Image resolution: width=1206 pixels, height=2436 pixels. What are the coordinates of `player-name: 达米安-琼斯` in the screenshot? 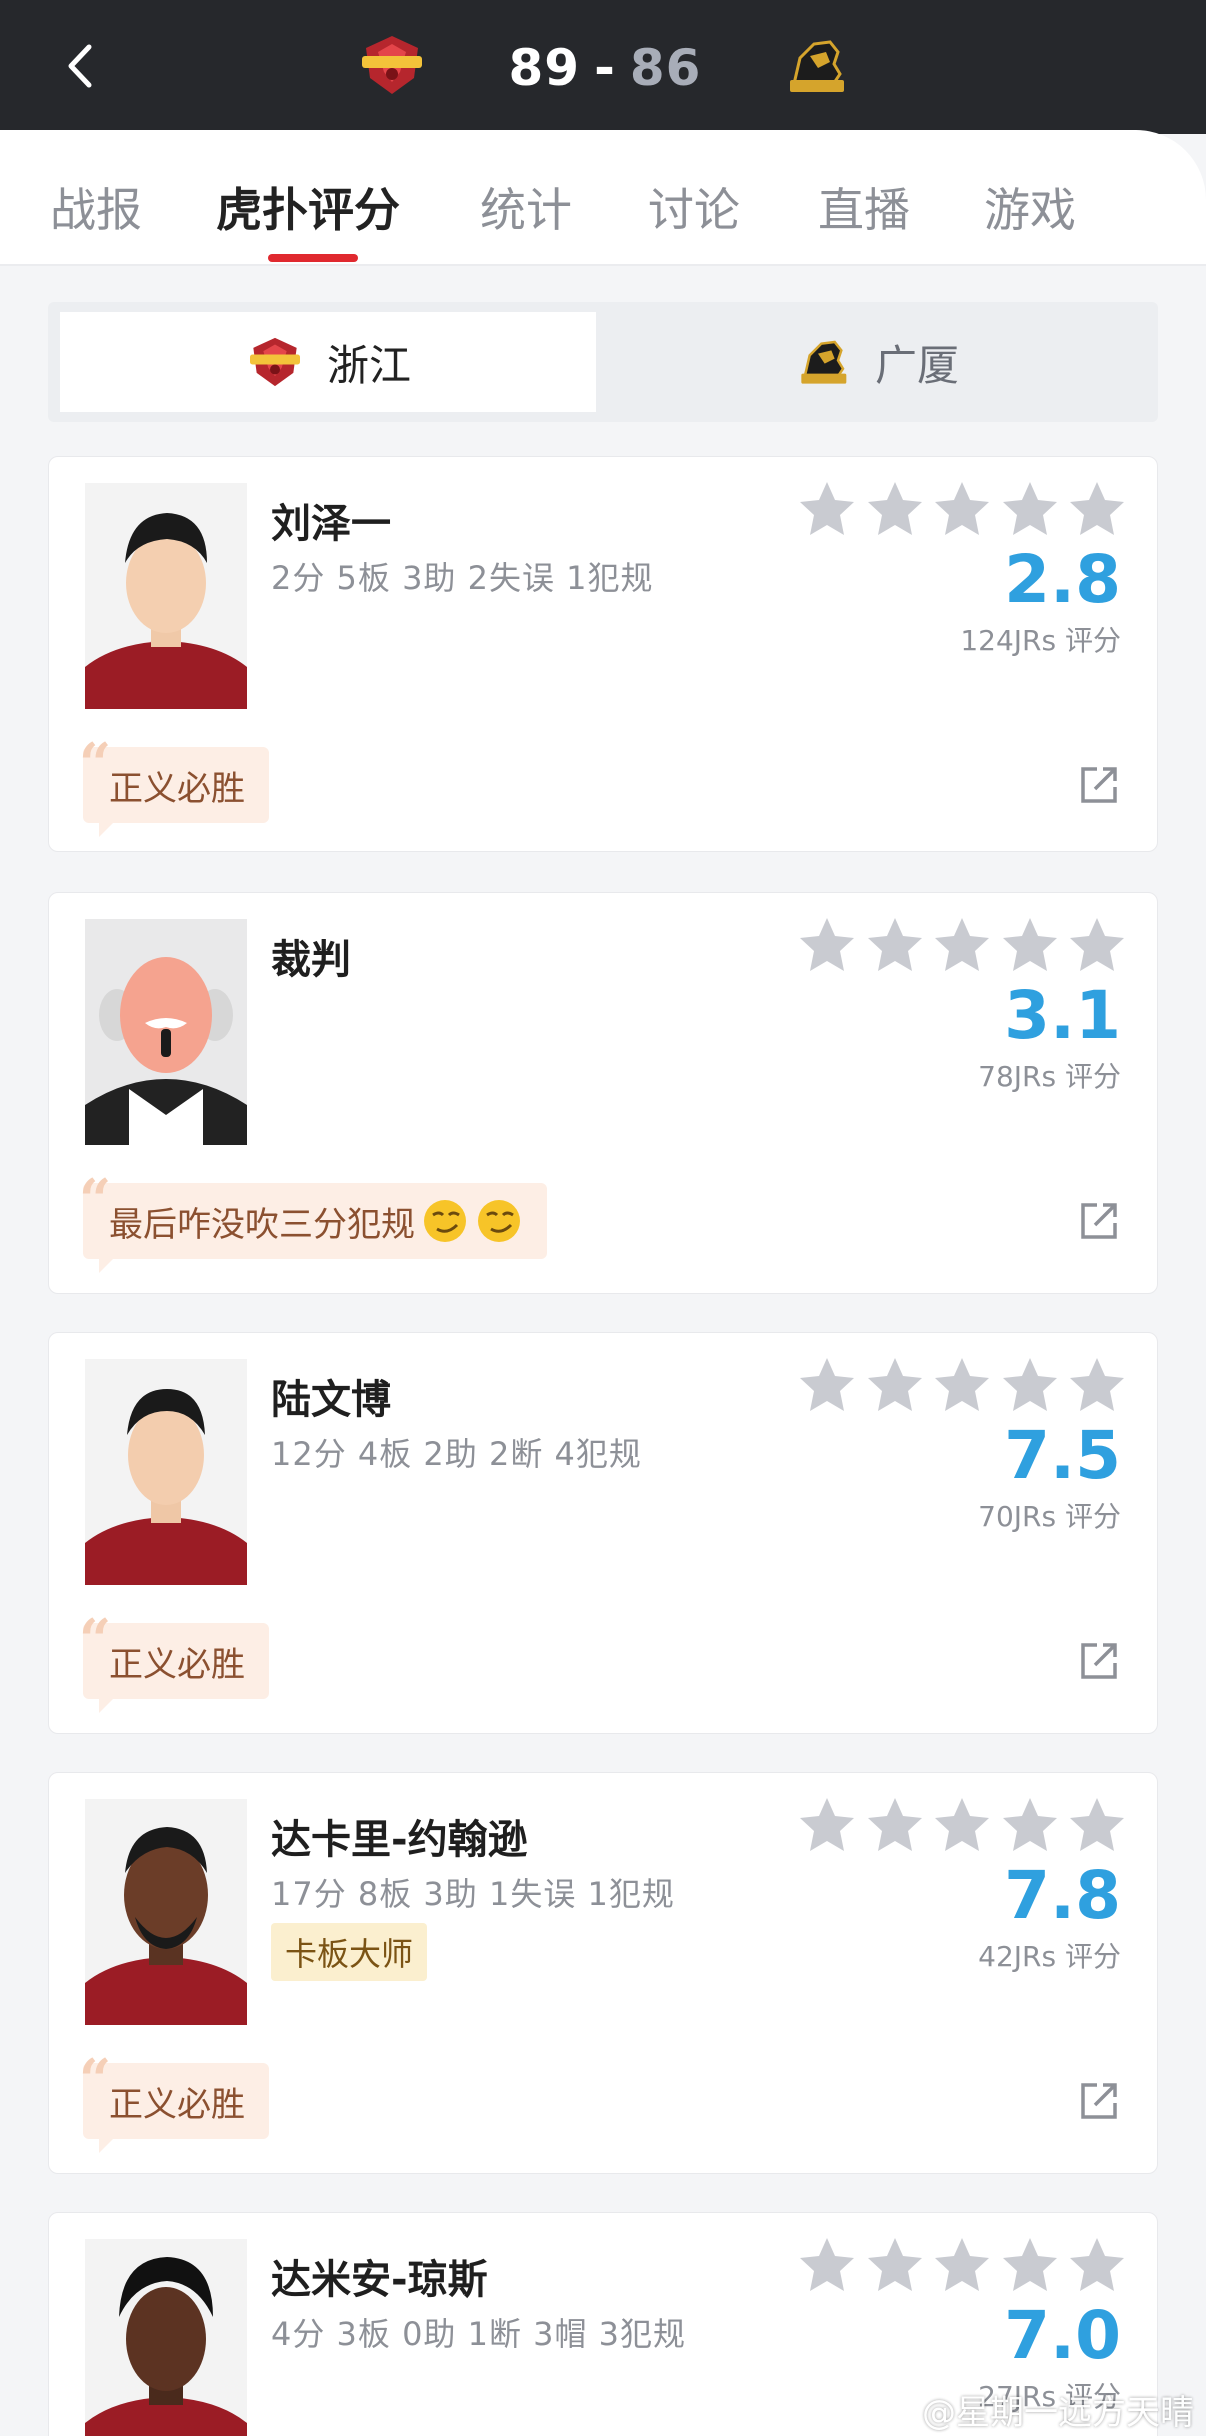 It's located at (379, 2280).